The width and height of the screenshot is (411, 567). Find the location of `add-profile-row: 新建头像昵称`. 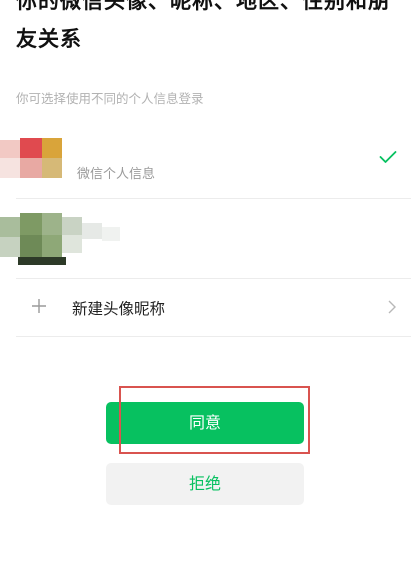

add-profile-row: 新建头像昵称 is located at coordinates (205, 308).